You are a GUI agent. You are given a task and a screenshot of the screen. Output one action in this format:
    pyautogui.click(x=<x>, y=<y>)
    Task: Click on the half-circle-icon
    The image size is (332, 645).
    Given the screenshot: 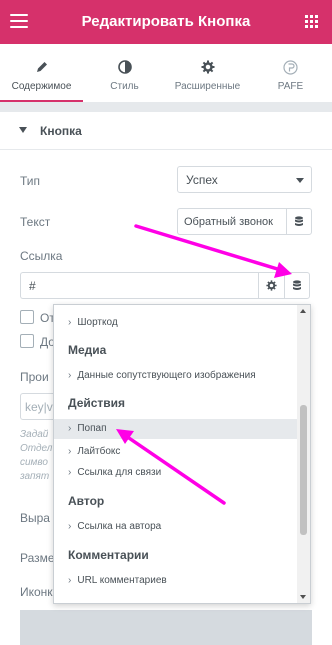 What is the action you would take?
    pyautogui.click(x=124, y=67)
    